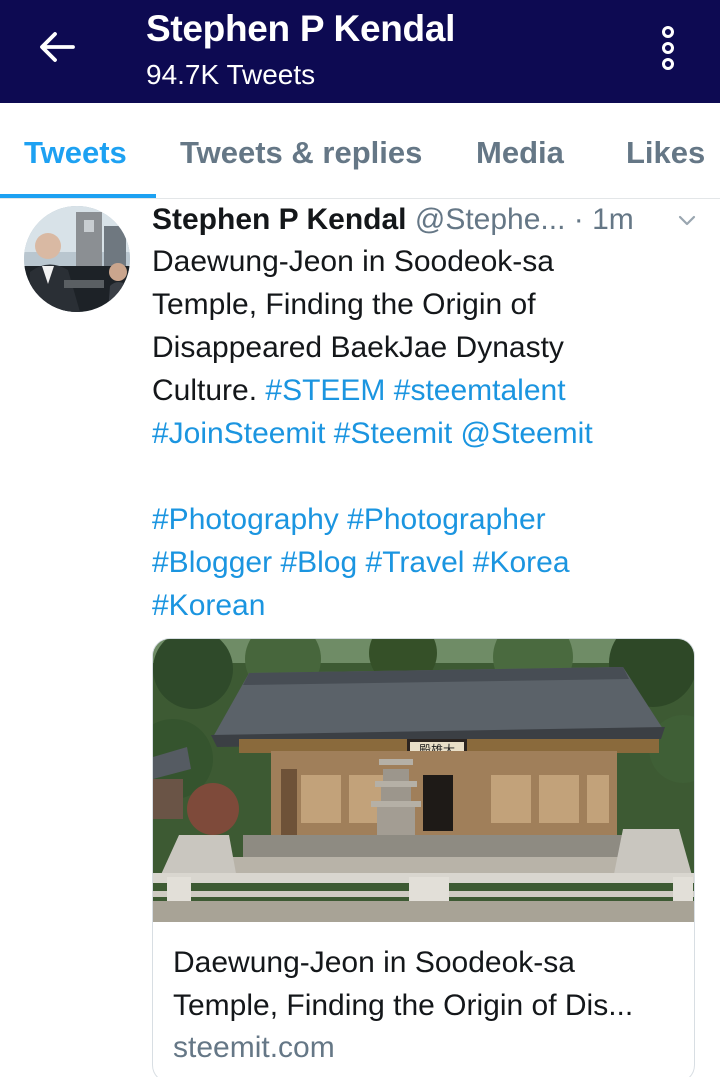 The height and width of the screenshot is (1077, 720). I want to click on hashtag-link: #Blogger, so click(212, 562).